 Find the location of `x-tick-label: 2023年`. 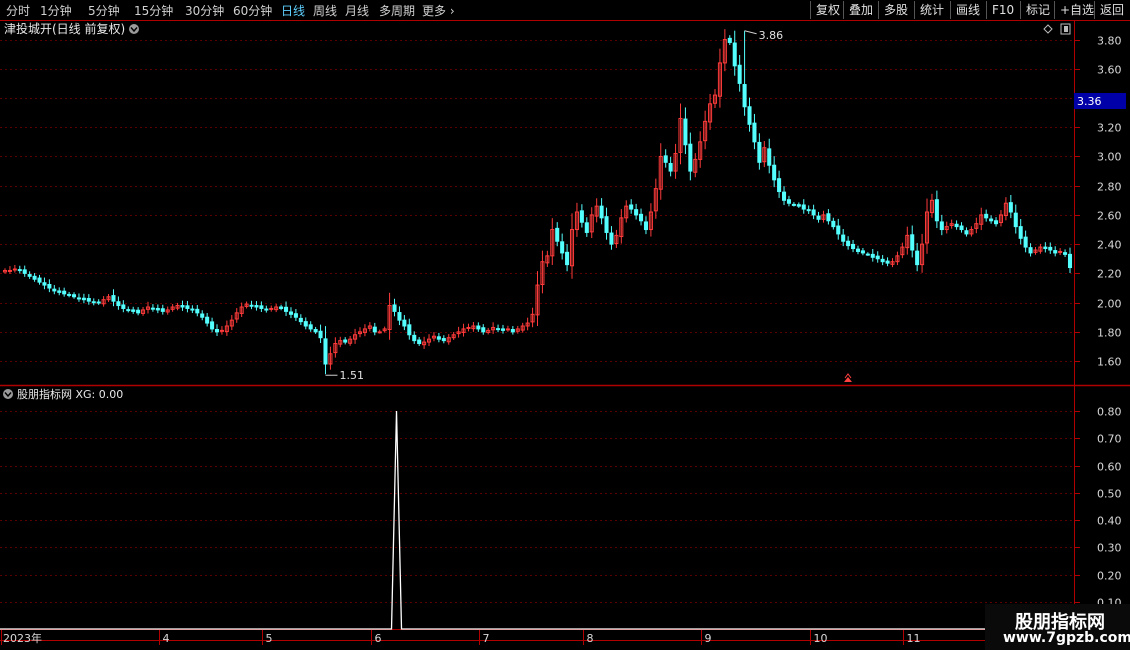

x-tick-label: 2023年 is located at coordinates (22, 638).